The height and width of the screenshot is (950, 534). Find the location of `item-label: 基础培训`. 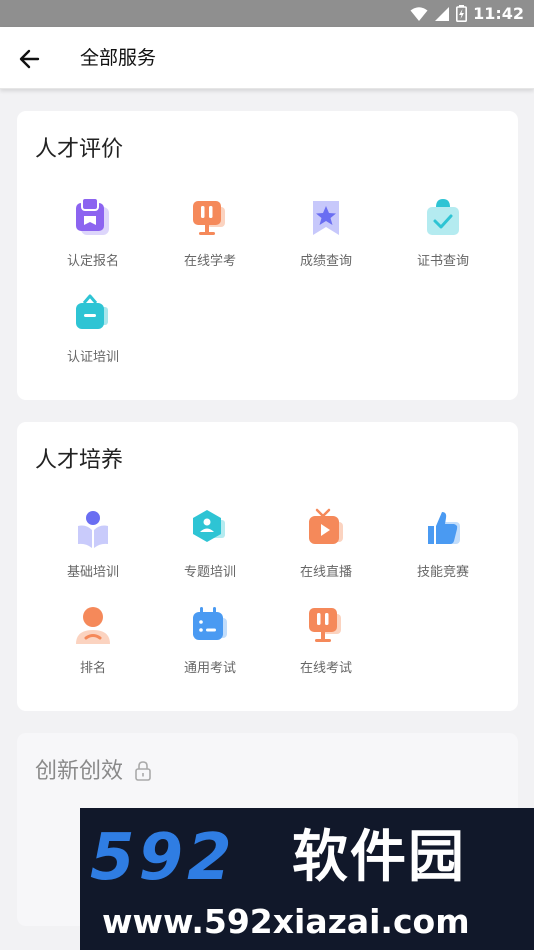

item-label: 基础培训 is located at coordinates (92, 572).